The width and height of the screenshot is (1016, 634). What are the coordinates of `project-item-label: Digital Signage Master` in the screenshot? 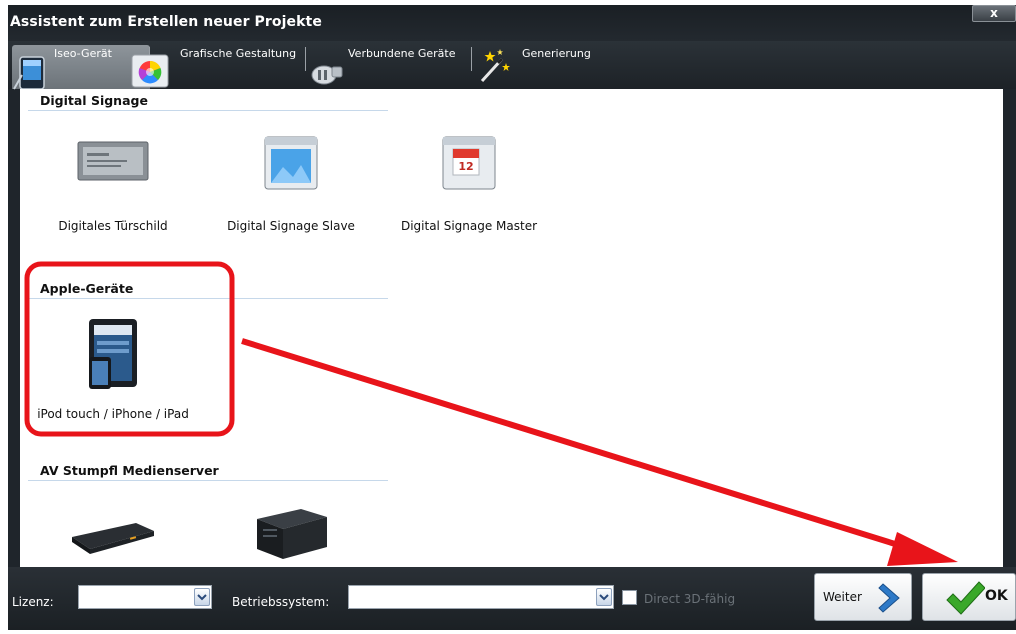 It's located at (469, 226).